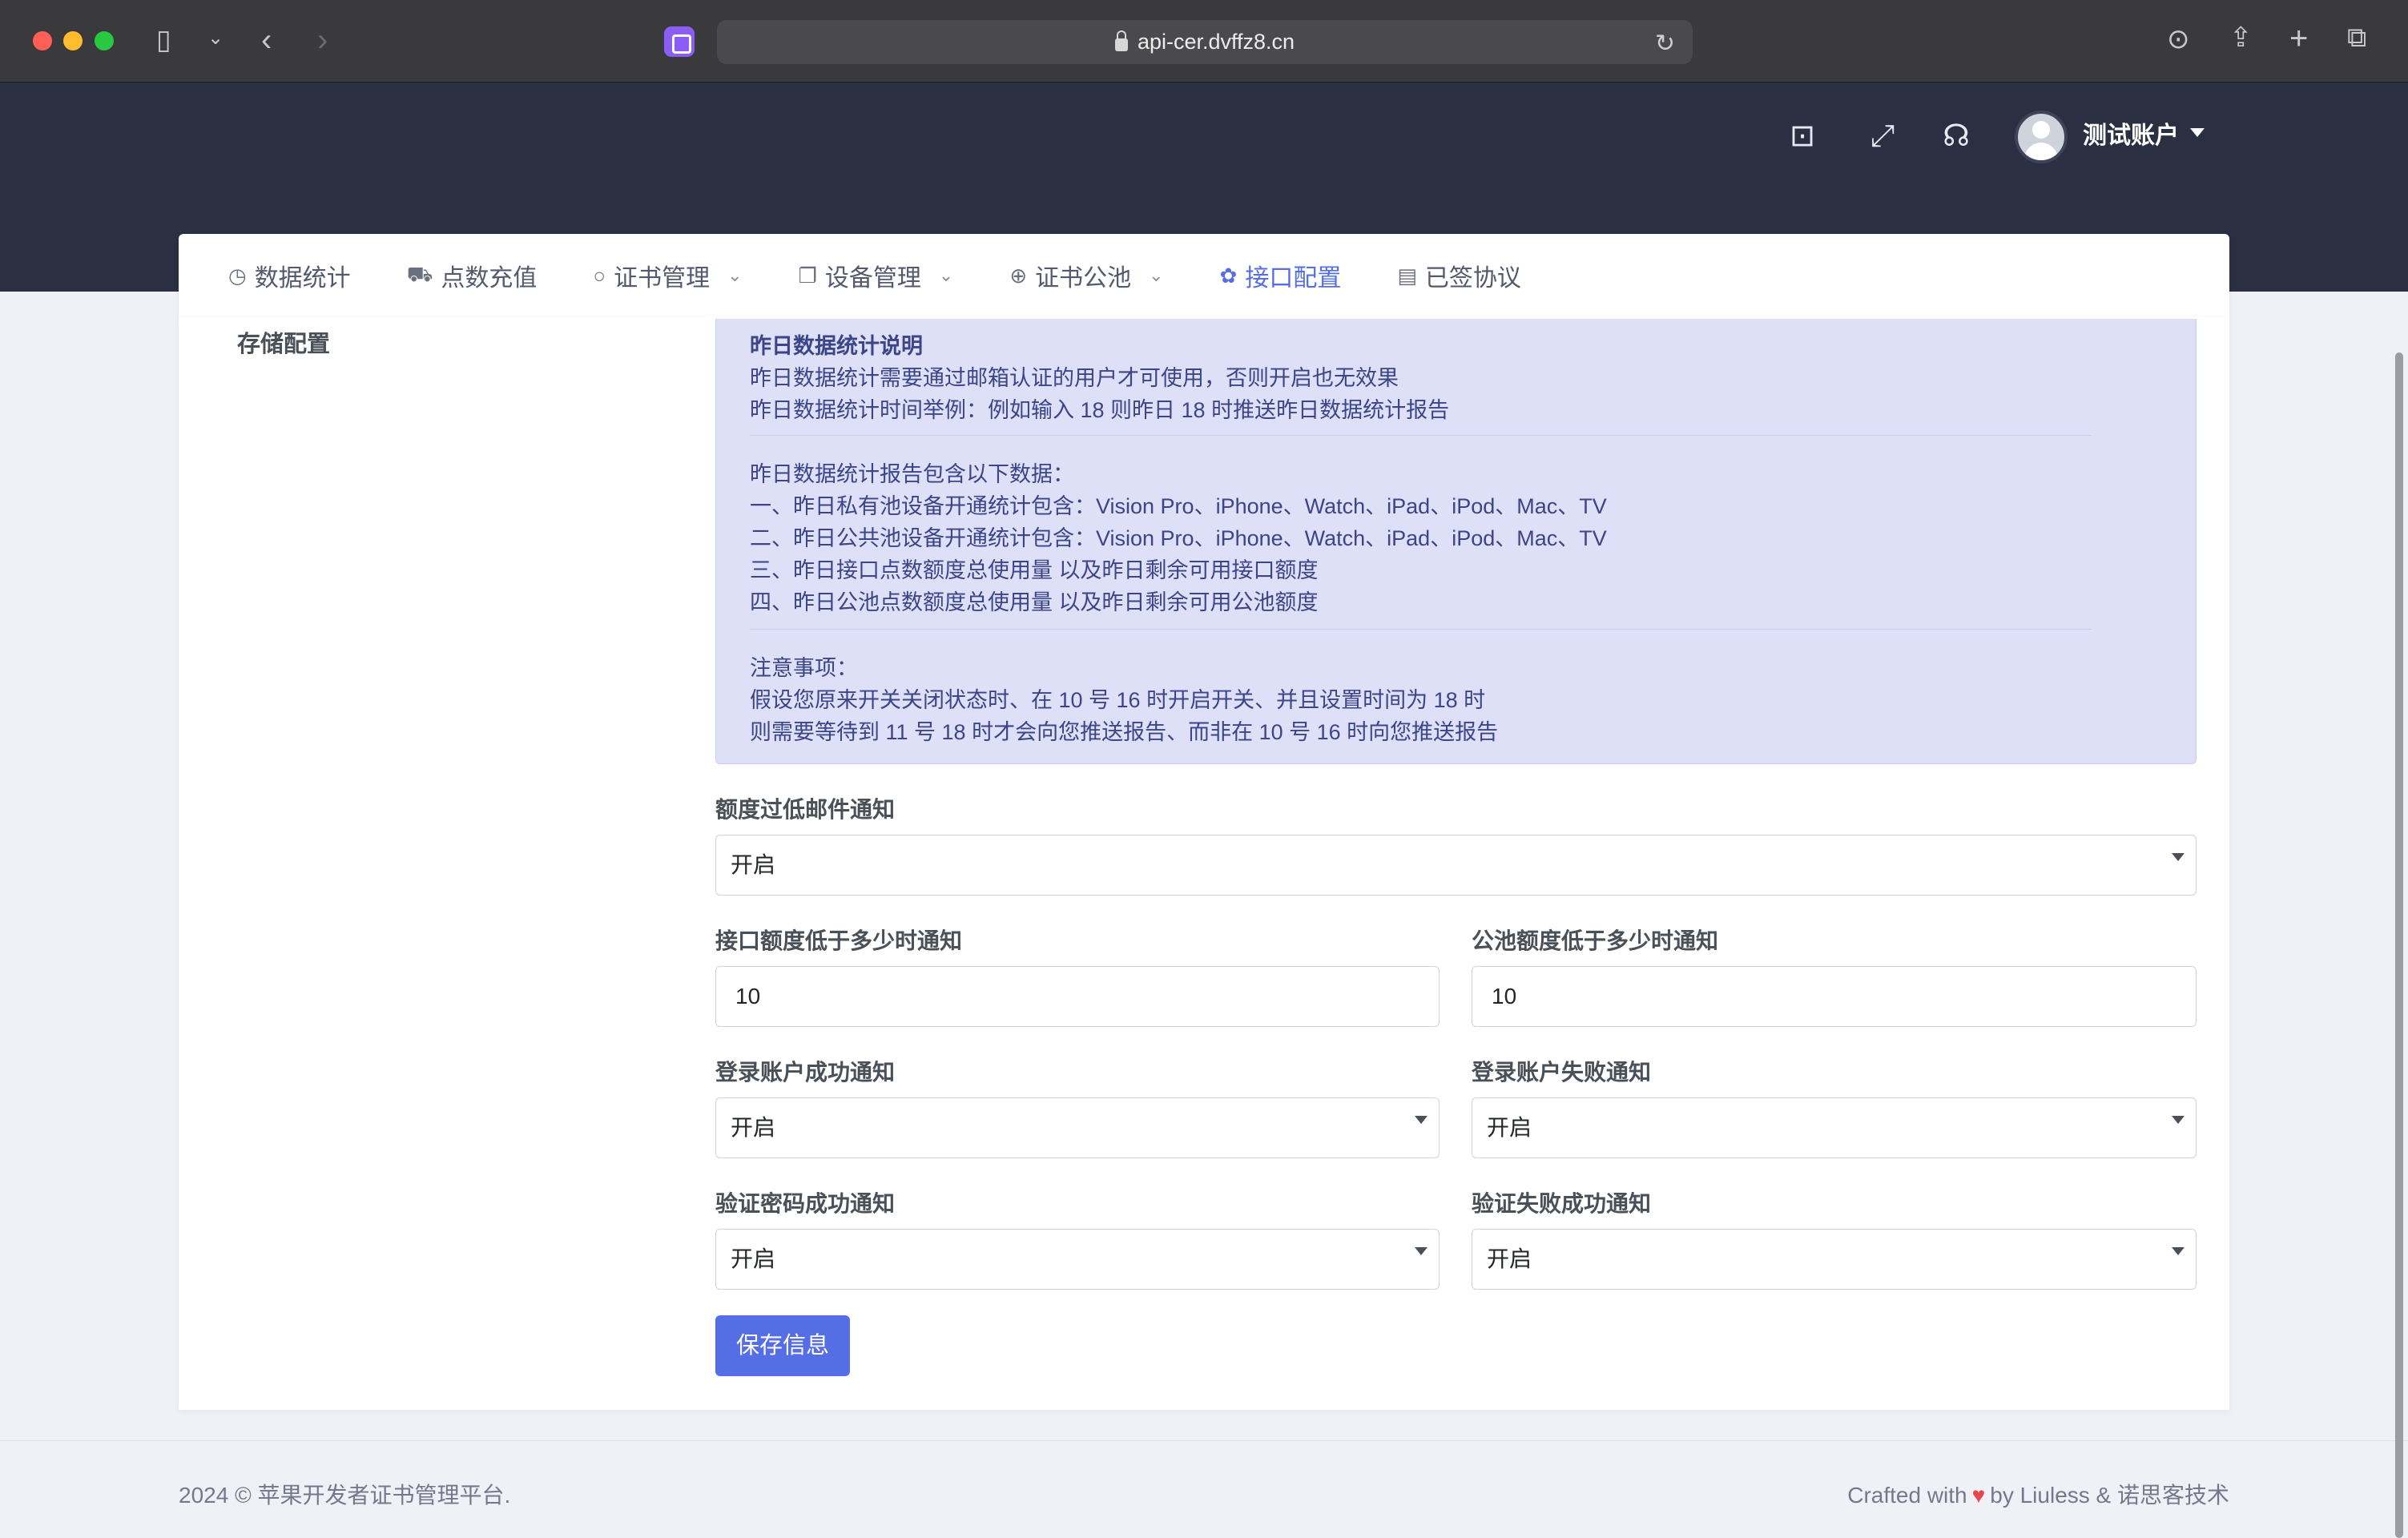 The image size is (2408, 1538). I want to click on notice-line: 四、昨日公池点数额度总使用量 以及昨日剩余可用公池额度, so click(1034, 602).